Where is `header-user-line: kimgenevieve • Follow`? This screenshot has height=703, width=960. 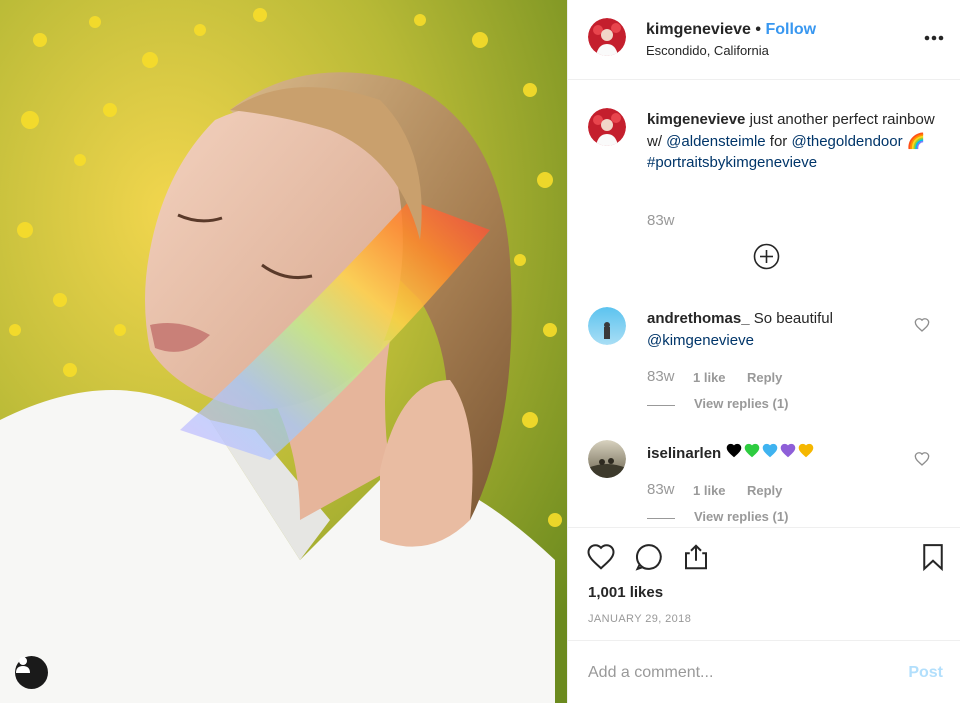
header-user-line: kimgenevieve • Follow is located at coordinates (731, 30).